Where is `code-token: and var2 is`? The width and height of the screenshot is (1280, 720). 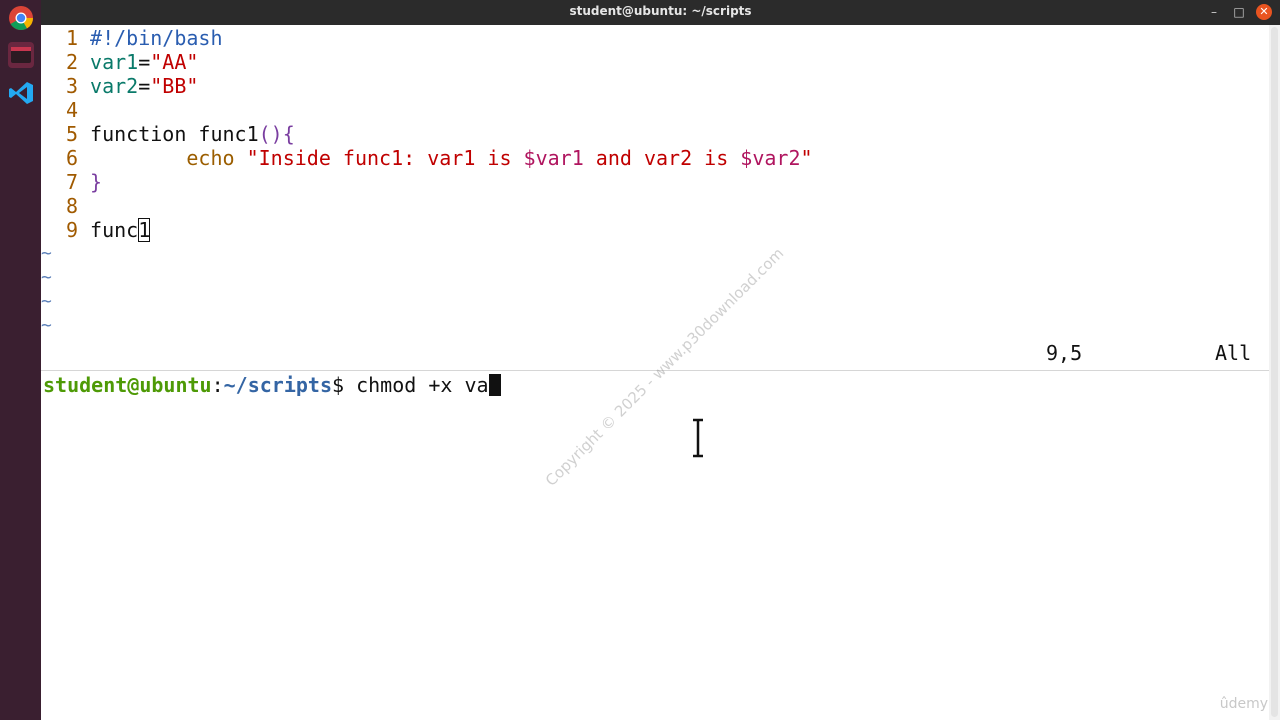 code-token: and var2 is is located at coordinates (662, 158).